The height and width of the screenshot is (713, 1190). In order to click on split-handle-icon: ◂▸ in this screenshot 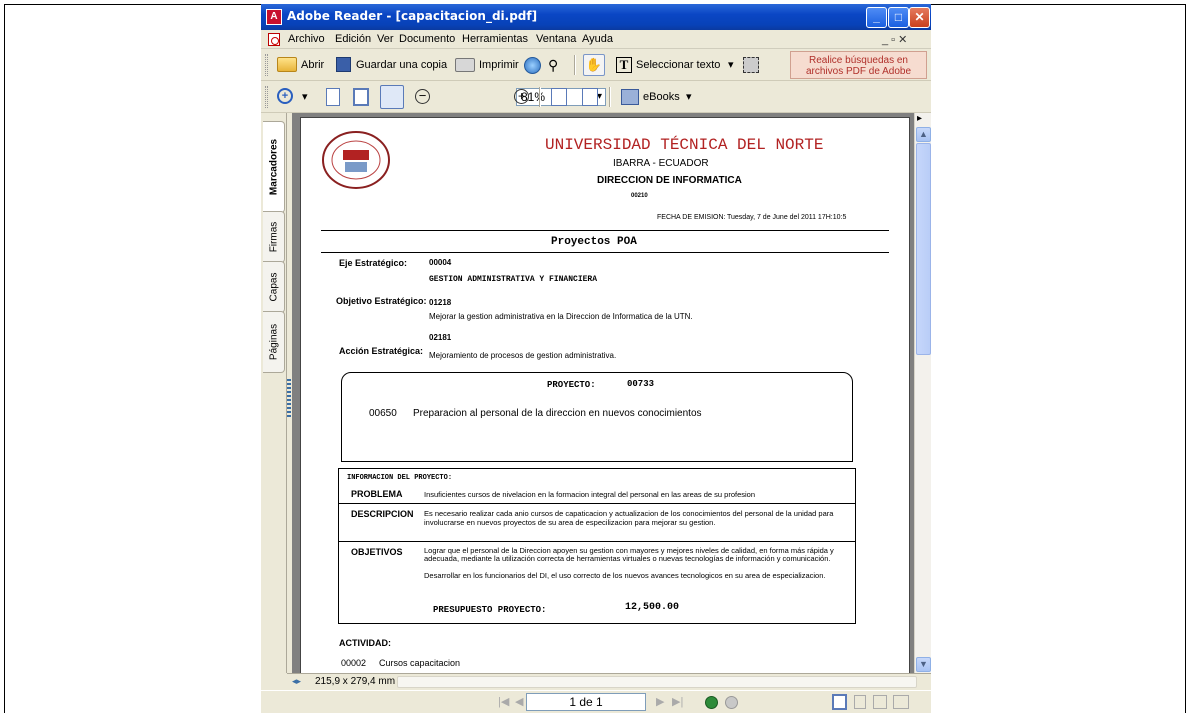, I will do `click(296, 681)`.